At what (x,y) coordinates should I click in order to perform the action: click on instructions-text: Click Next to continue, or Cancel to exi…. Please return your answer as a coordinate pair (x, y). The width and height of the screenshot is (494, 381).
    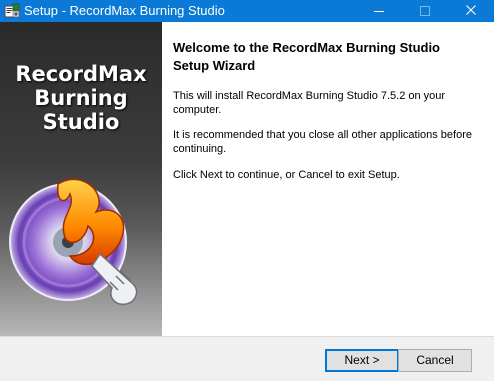
    Looking at the image, I should click on (286, 175).